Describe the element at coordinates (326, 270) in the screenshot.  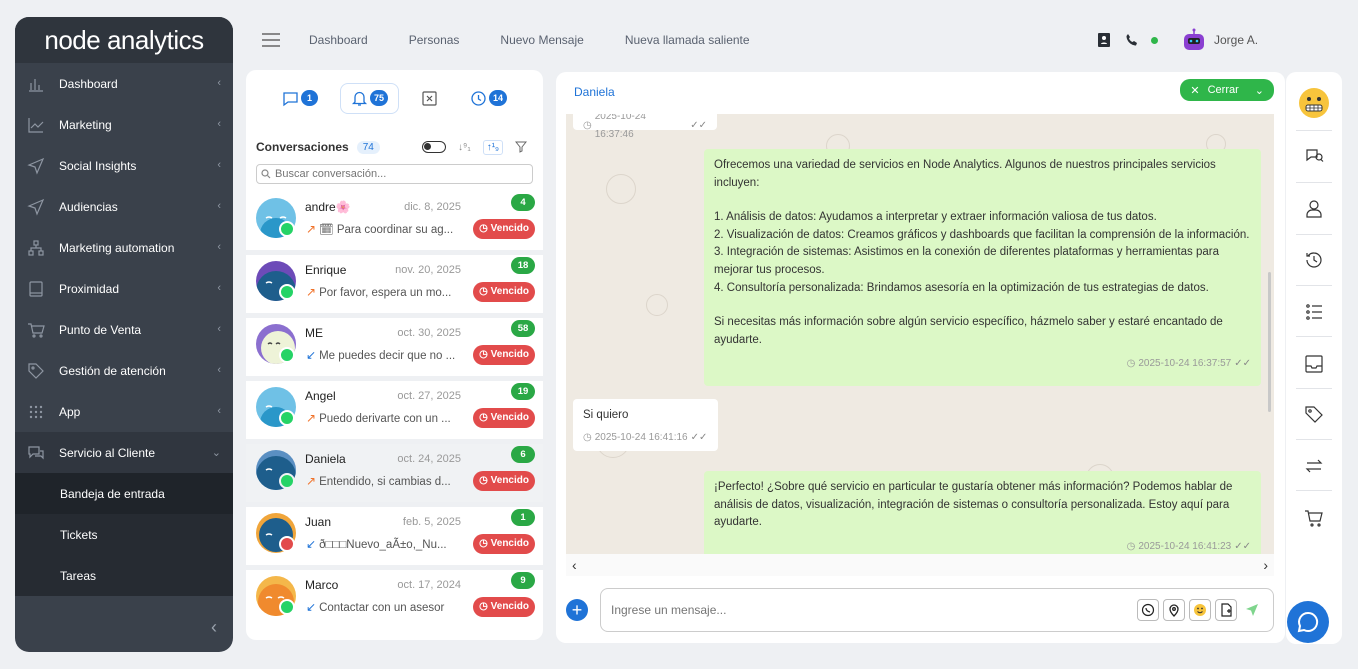
I see `contact-name: Enrique` at that location.